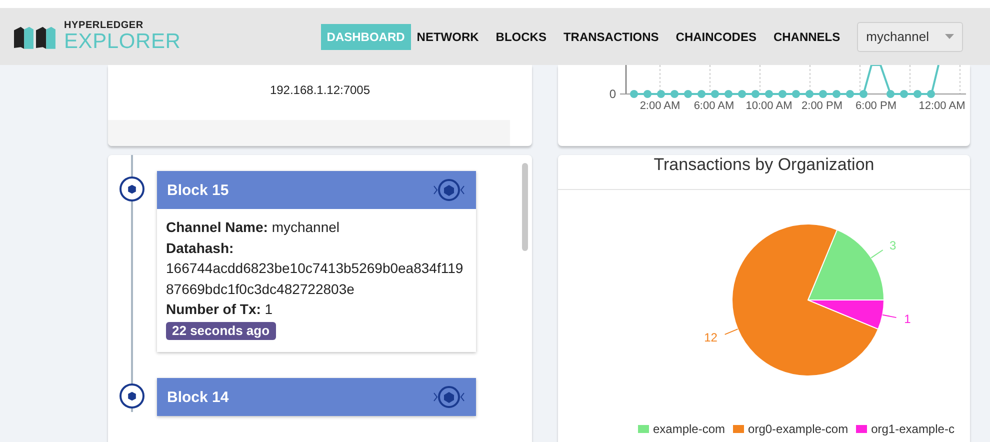 This screenshot has height=442, width=990. What do you see at coordinates (525, 207) in the screenshot?
I see `scrollbar-thumb` at bounding box center [525, 207].